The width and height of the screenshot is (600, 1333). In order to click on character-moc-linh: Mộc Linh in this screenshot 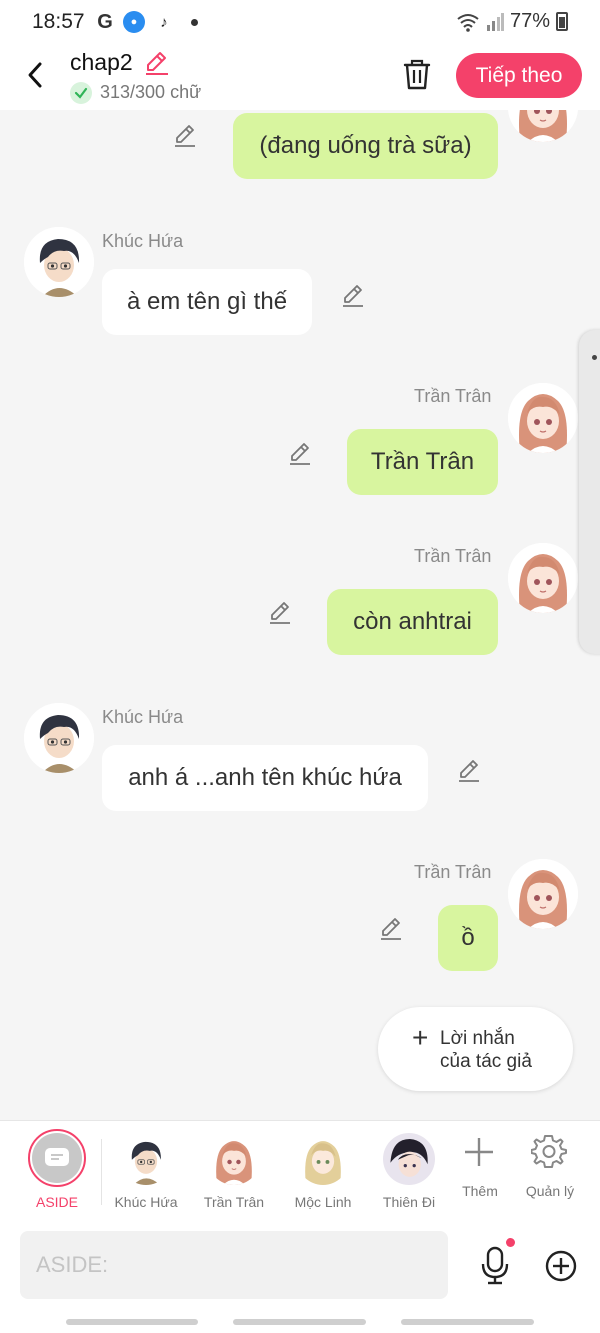, I will do `click(322, 1171)`.